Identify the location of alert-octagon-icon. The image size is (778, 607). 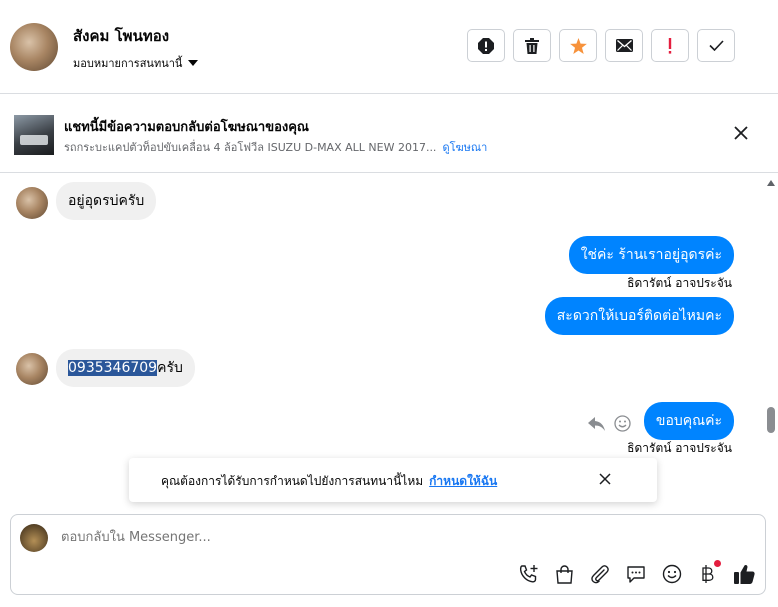
(486, 45).